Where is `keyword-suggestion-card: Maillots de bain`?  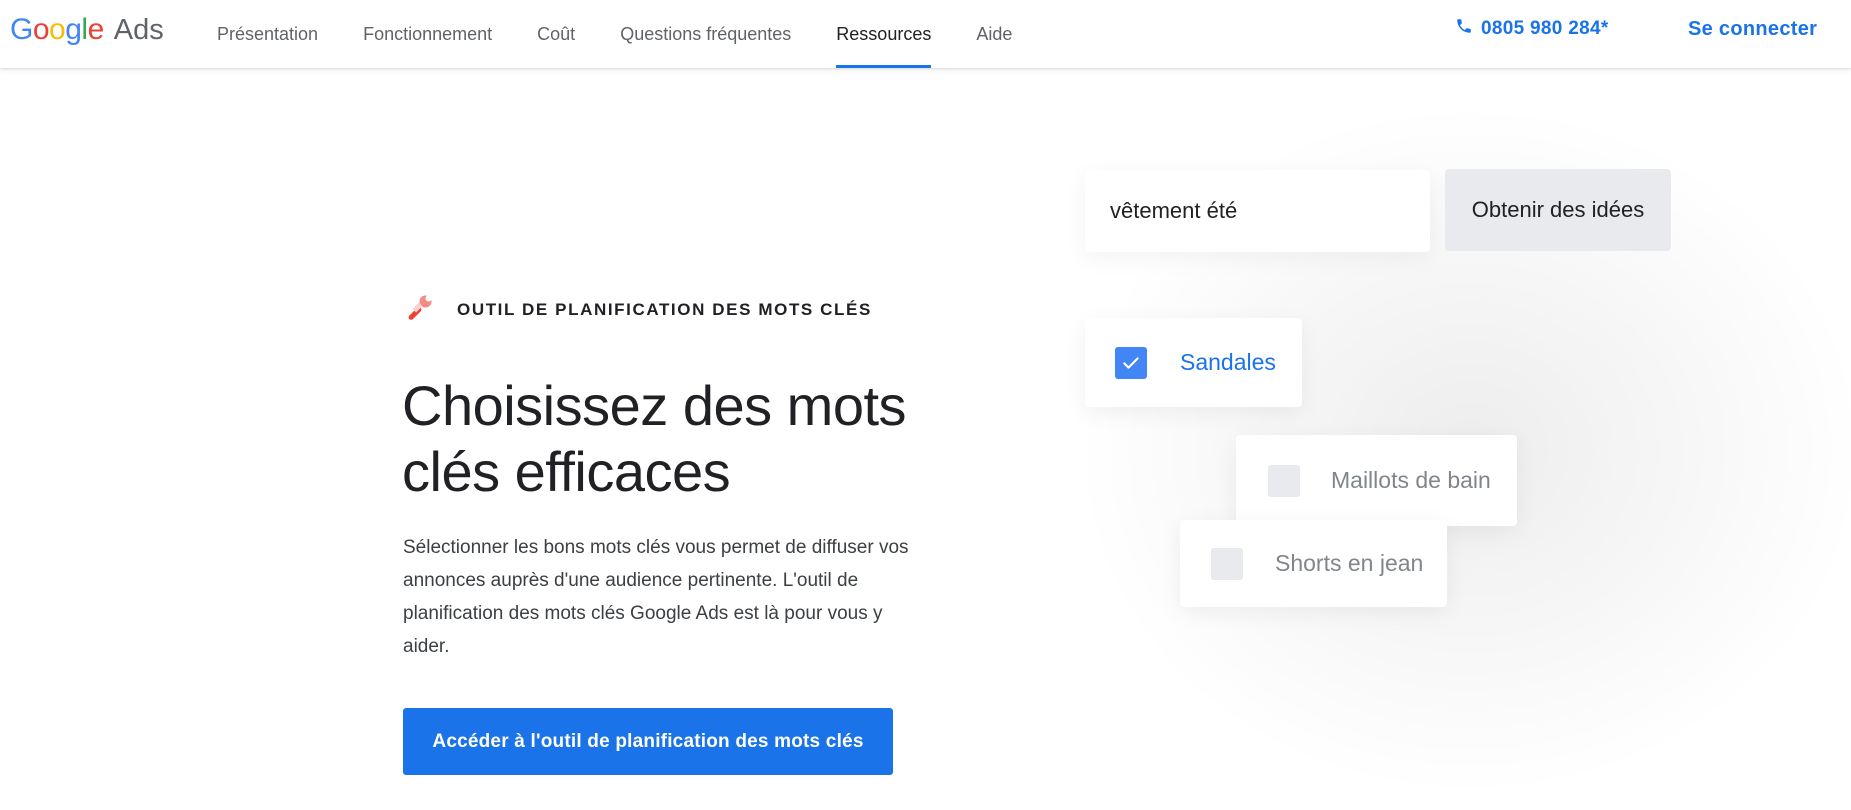 keyword-suggestion-card: Maillots de bain is located at coordinates (1376, 480).